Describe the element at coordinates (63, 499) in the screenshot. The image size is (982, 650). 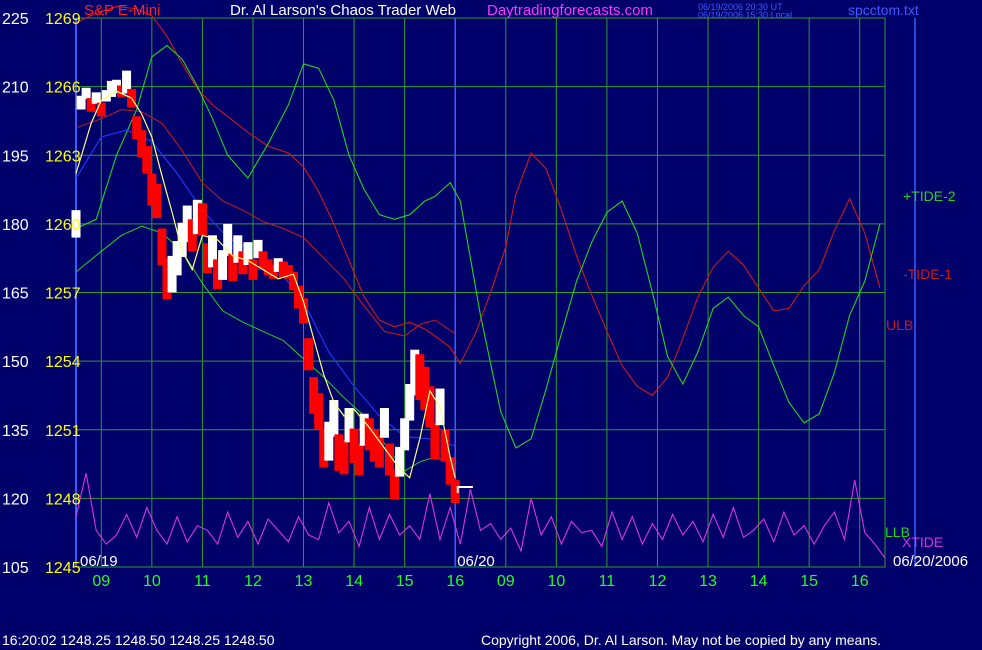
I see `price-axis-tick: 1248` at that location.